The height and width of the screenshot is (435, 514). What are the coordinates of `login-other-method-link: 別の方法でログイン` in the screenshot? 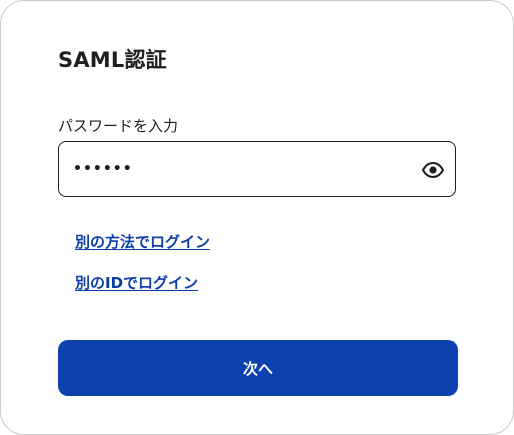 It's located at (142, 242).